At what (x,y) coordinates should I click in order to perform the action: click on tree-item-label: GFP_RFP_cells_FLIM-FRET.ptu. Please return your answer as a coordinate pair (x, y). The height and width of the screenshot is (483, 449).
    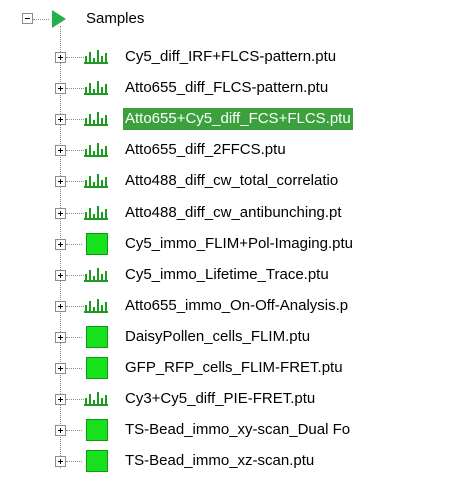
    Looking at the image, I should click on (234, 368).